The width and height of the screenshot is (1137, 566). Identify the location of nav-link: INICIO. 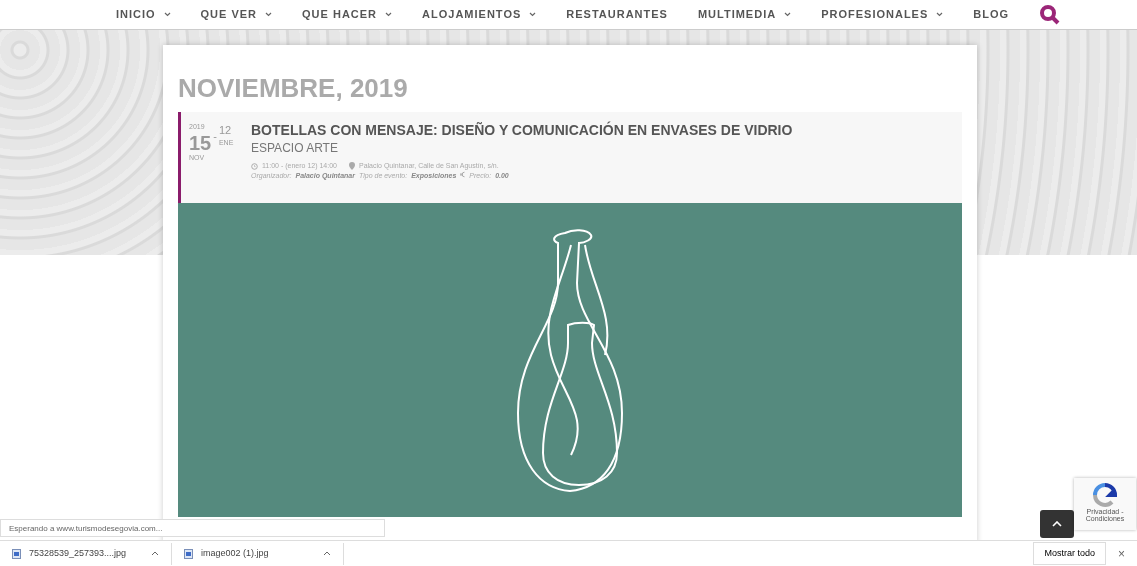
(143, 14).